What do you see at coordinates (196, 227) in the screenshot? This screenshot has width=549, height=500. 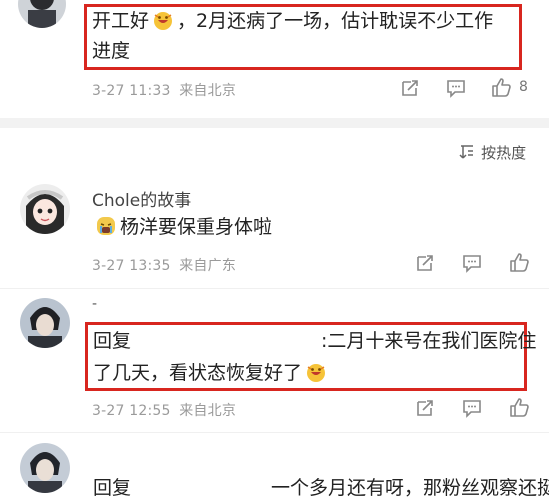 I see `comment-text-segment: 杨洋要保重身体啦` at bounding box center [196, 227].